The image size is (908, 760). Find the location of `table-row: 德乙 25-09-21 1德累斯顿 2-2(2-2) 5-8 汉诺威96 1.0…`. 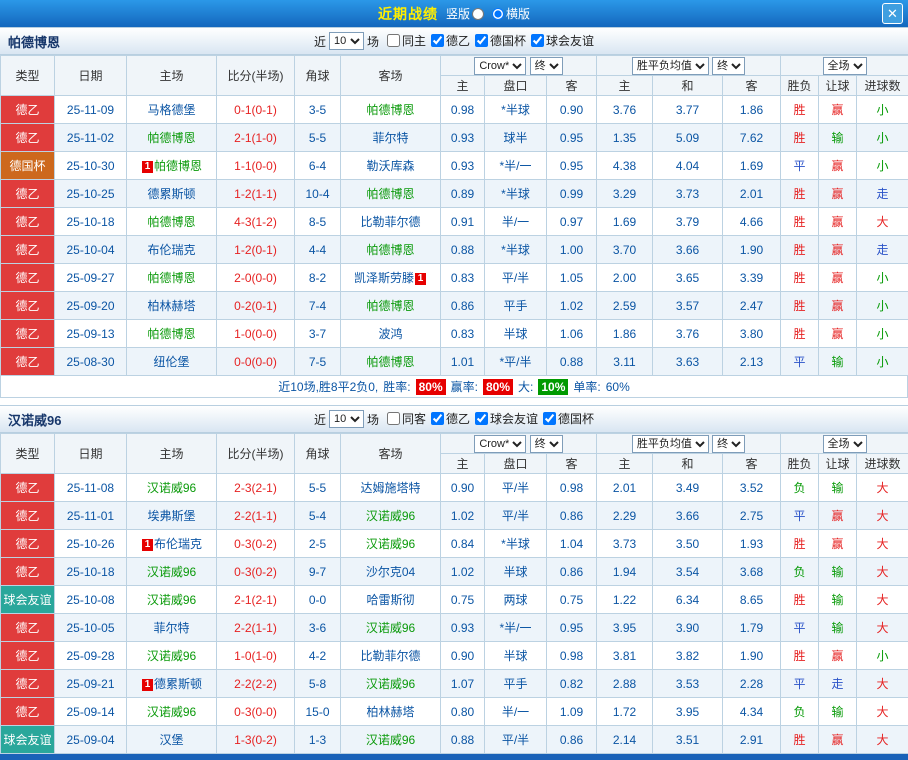

table-row: 德乙 25-09-21 1德累斯顿 2-2(2-2) 5-8 汉诺威96 1.0… is located at coordinates (454, 684).